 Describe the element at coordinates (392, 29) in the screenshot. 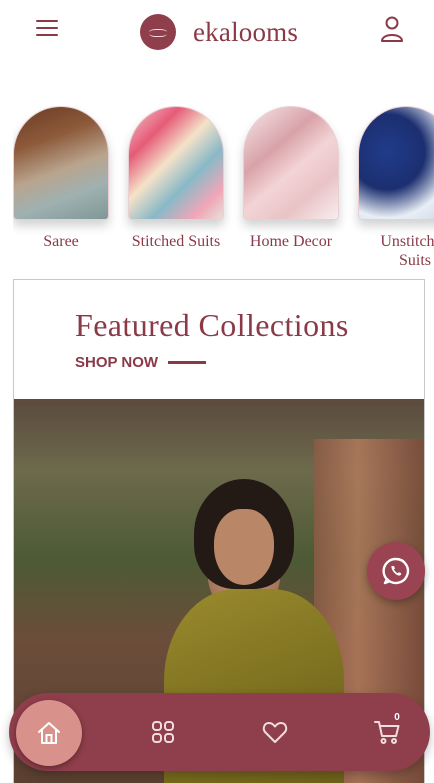

I see `user-icon` at that location.